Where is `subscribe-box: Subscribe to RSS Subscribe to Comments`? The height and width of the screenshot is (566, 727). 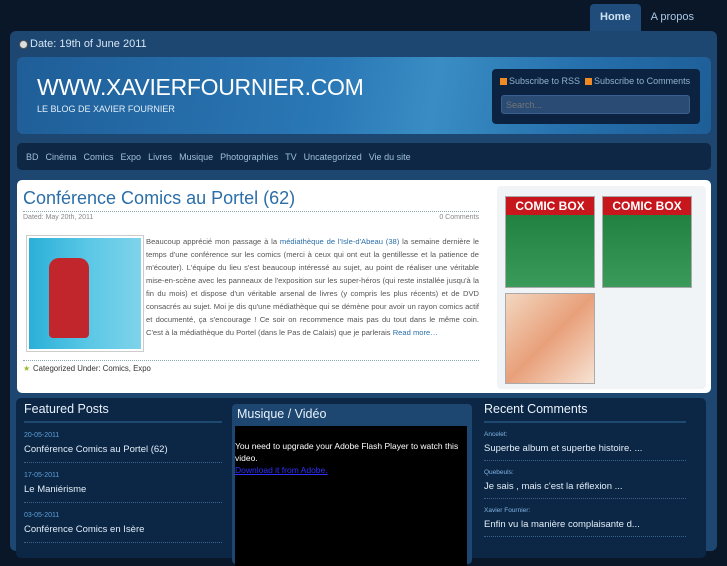 subscribe-box: Subscribe to RSS Subscribe to Comments is located at coordinates (596, 96).